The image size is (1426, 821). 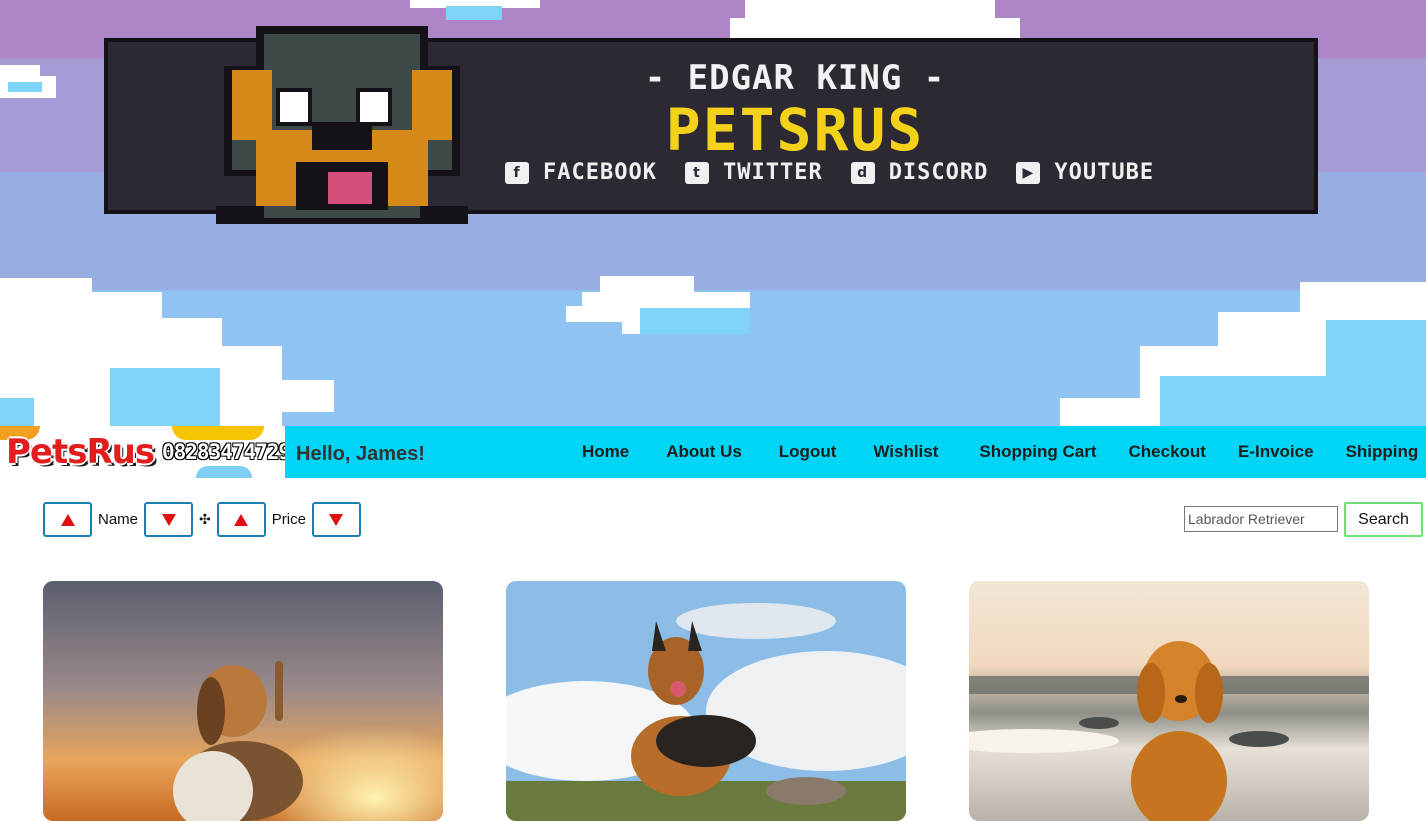 I want to click on sort-name-ascending-button, so click(x=67, y=519).